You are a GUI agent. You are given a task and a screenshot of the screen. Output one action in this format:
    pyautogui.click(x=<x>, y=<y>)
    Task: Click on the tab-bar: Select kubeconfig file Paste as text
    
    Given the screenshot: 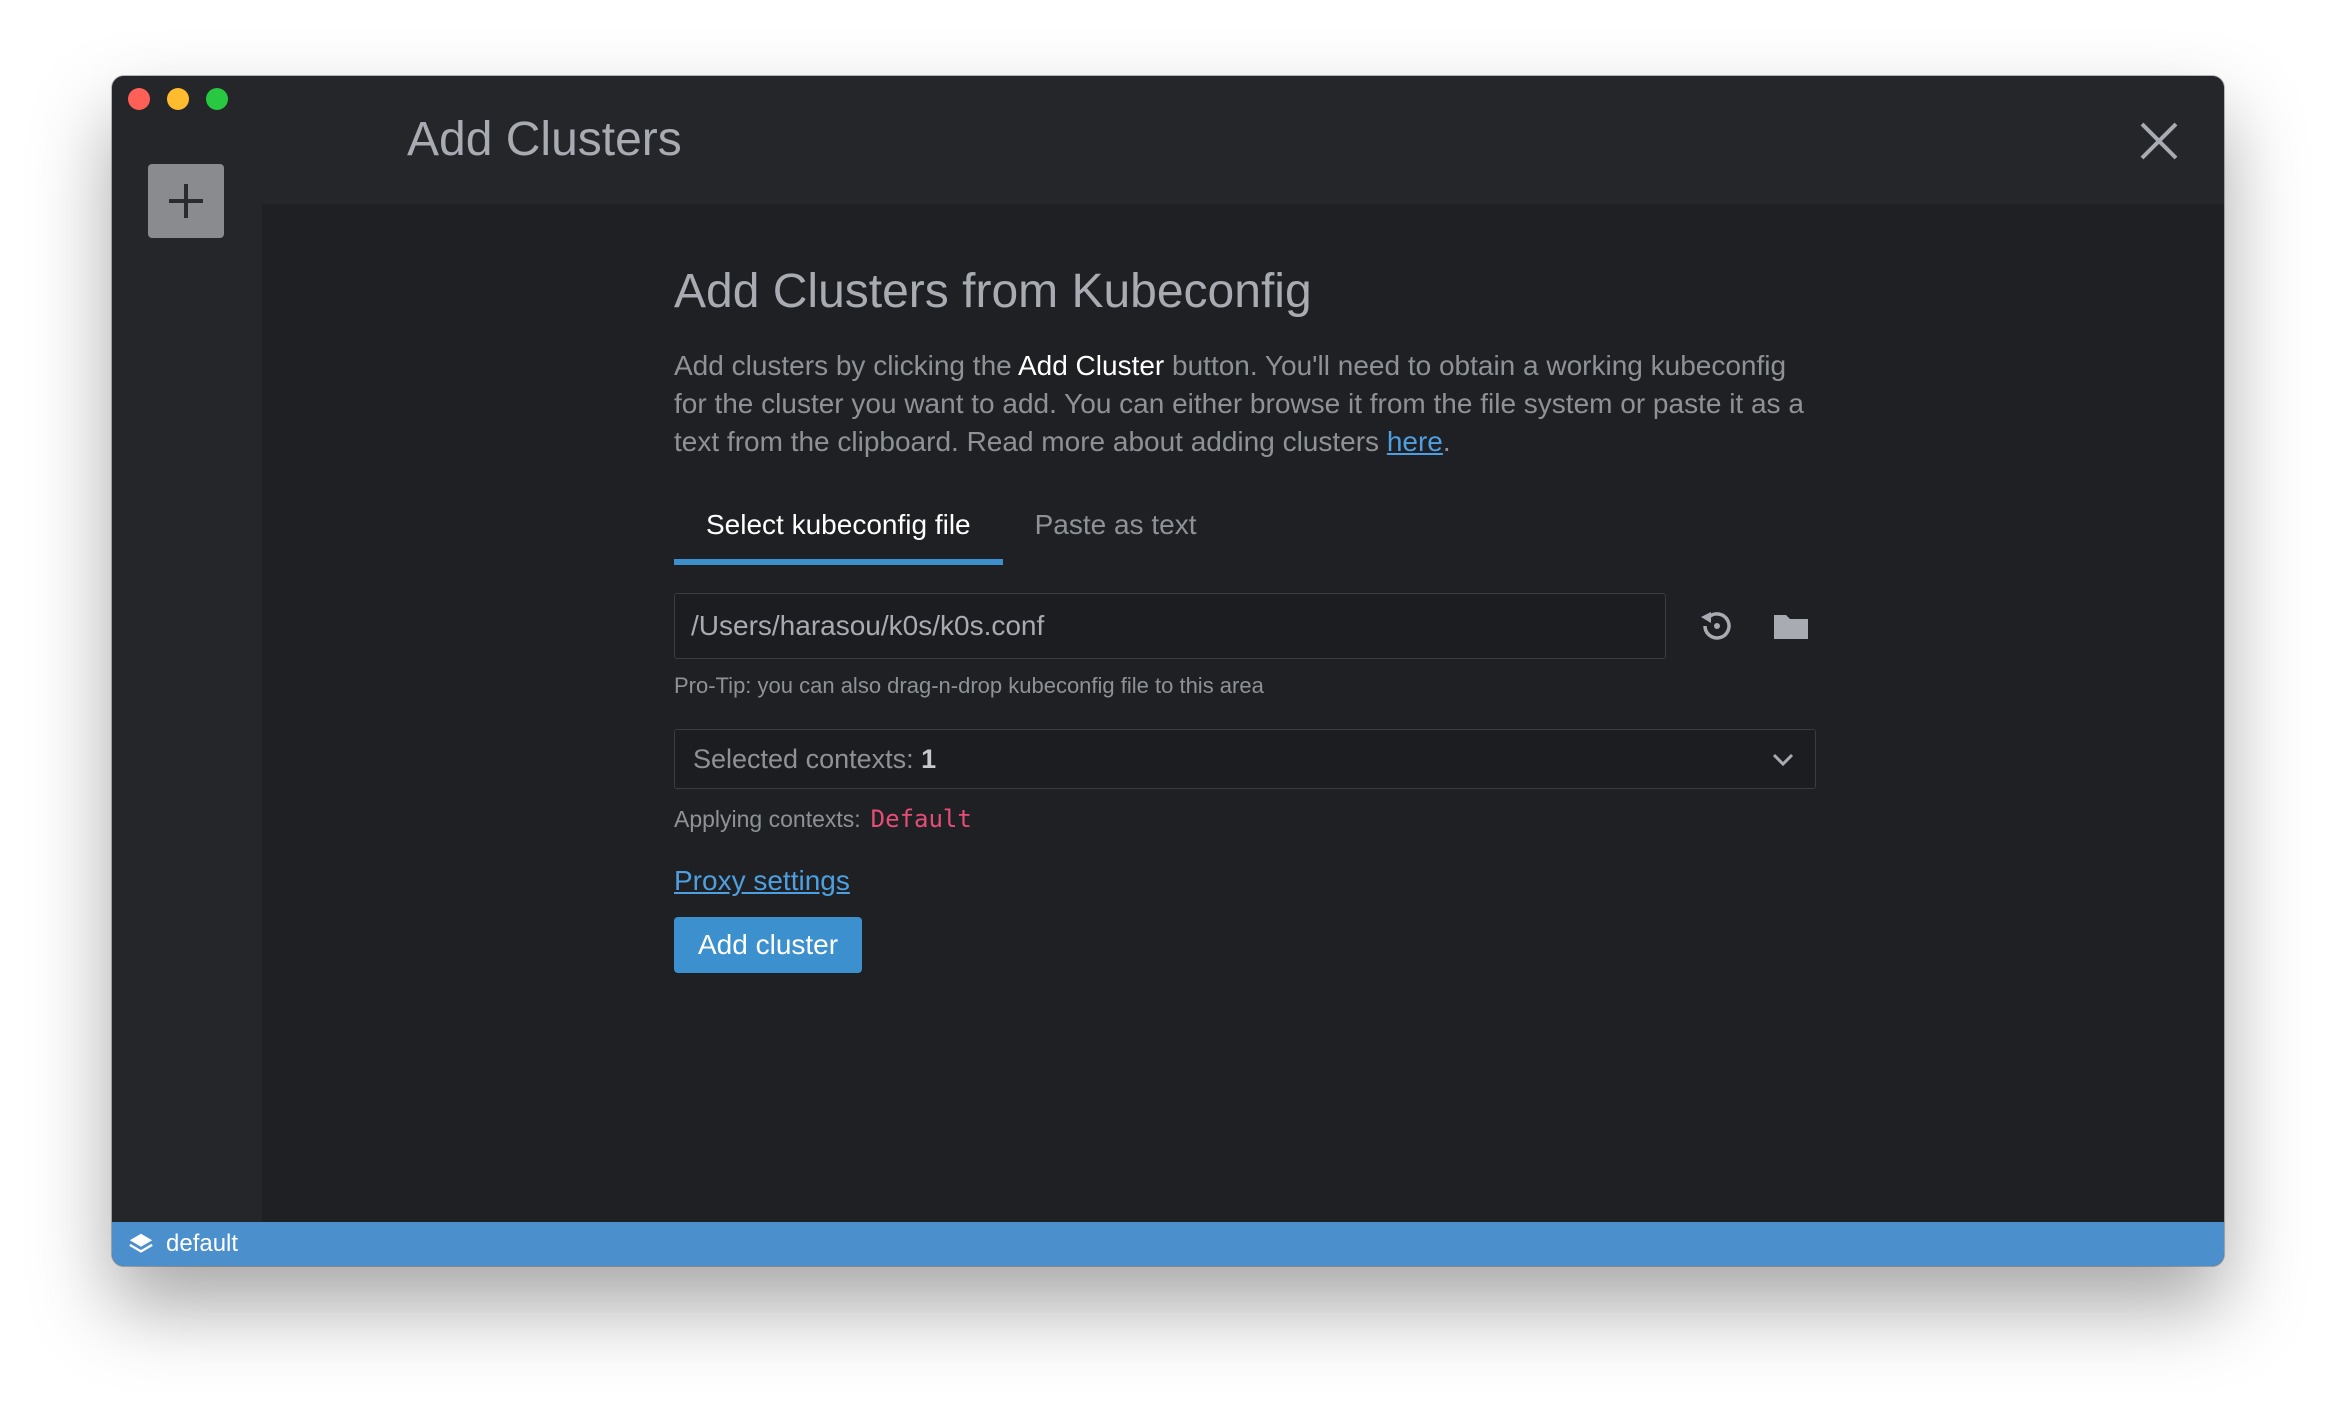 What is the action you would take?
    pyautogui.click(x=1249, y=529)
    